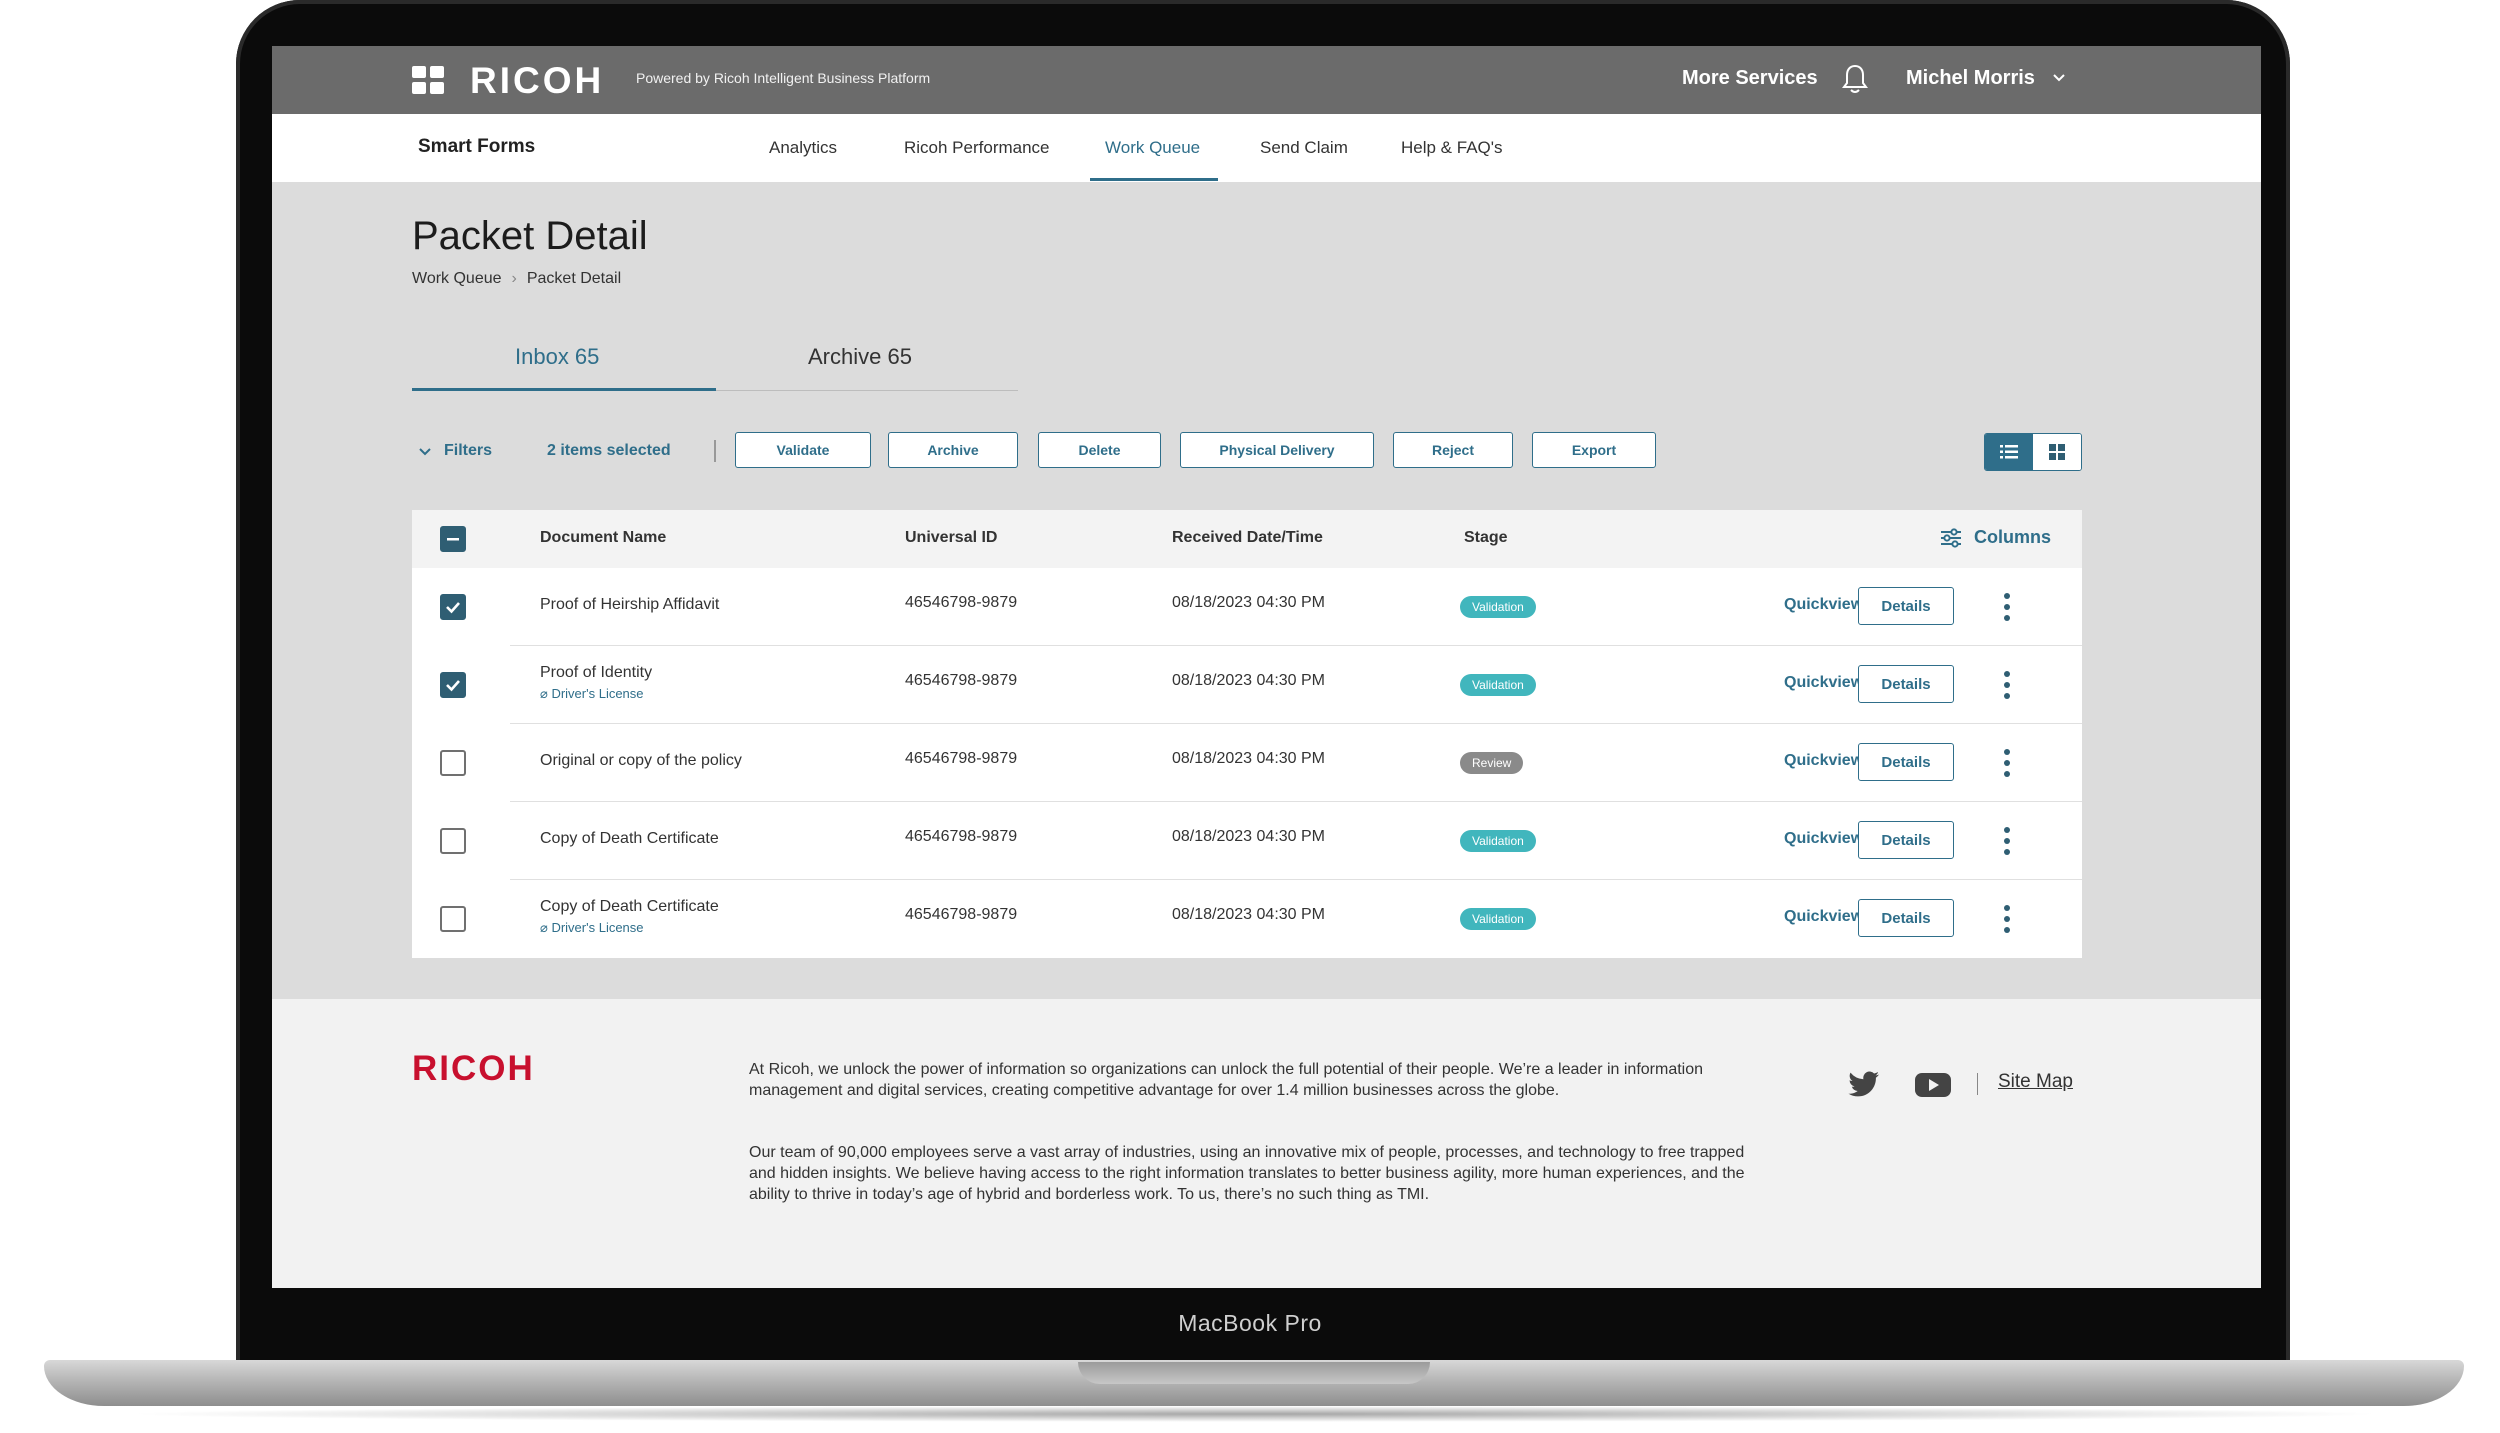  What do you see at coordinates (977, 148) in the screenshot?
I see `nav-tab-ricoh-performance: Ricoh Performance` at bounding box center [977, 148].